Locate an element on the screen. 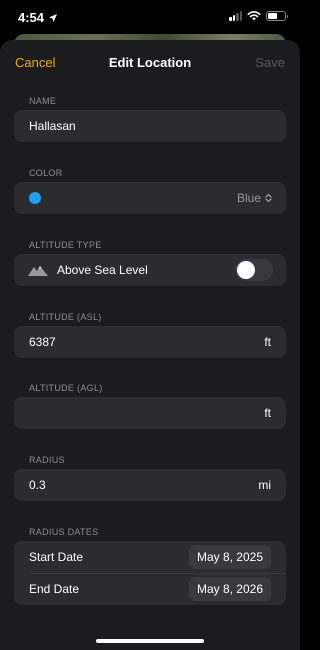 This screenshot has height=650, width=320. radius-label: RADIUS is located at coordinates (47, 460).